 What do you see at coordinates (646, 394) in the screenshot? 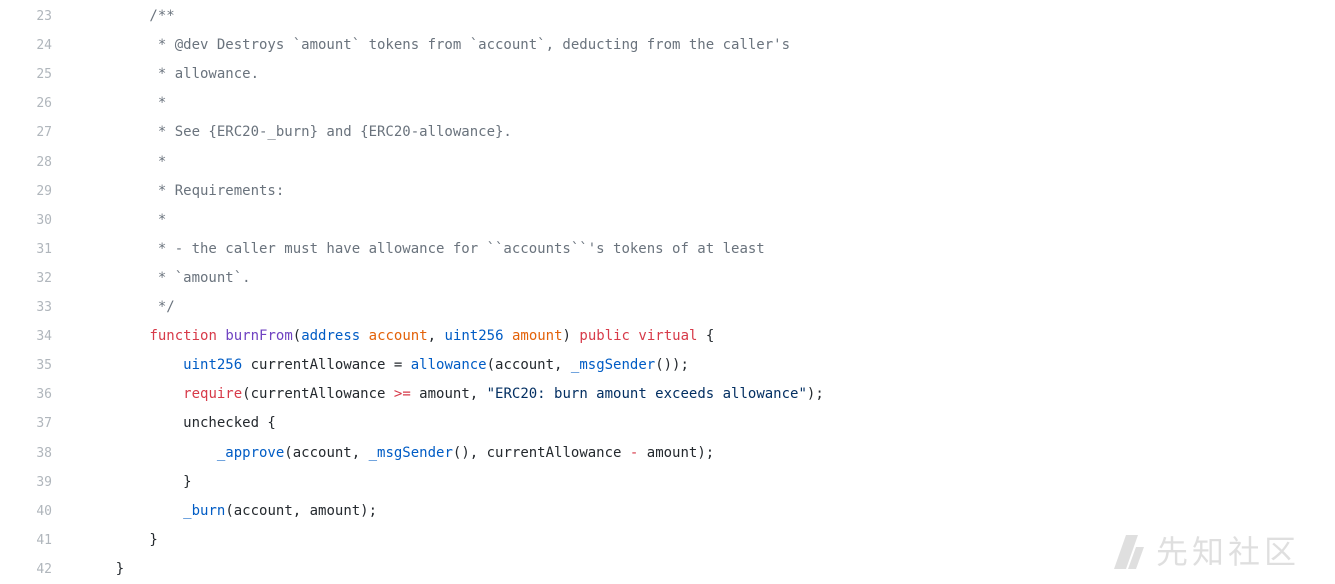
I see `code-token: "ERC20: burn amount exceeds allowance"` at bounding box center [646, 394].